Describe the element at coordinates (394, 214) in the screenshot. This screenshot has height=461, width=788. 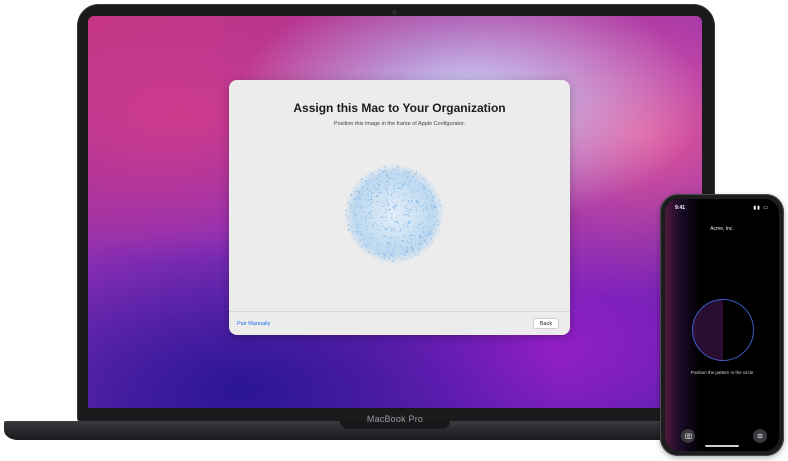
I see `pairing-pattern-image` at that location.